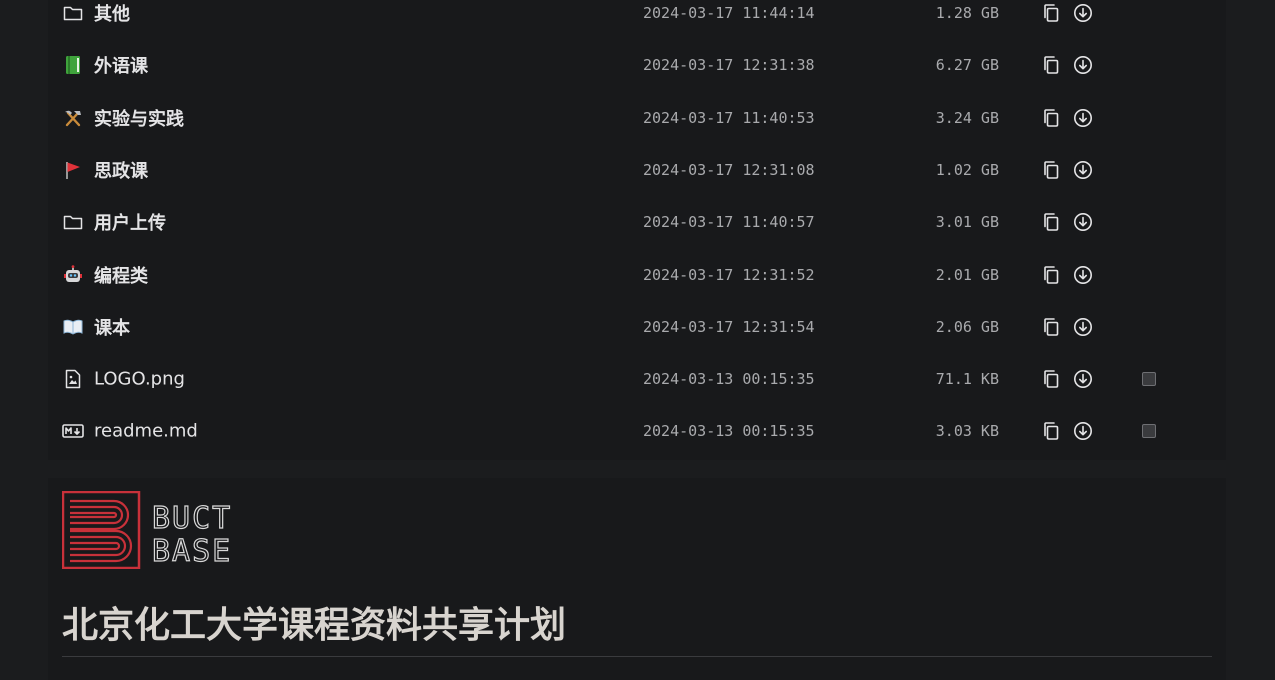  I want to click on buct-base-logo: BUCT BASE, so click(147, 530).